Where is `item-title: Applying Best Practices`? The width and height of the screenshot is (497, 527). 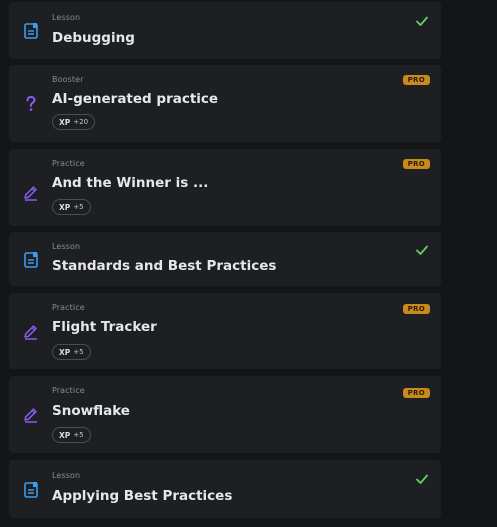 item-title: Applying Best Practices is located at coordinates (142, 496).